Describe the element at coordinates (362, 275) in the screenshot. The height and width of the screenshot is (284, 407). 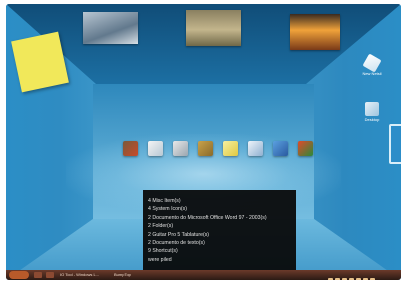
I see `system-tray` at that location.